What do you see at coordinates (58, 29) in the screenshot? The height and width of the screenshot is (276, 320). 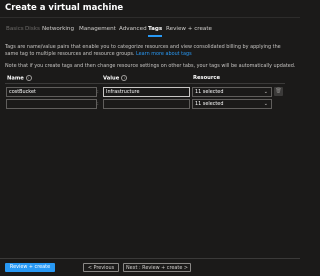 I see `tab-networking: Networking` at bounding box center [58, 29].